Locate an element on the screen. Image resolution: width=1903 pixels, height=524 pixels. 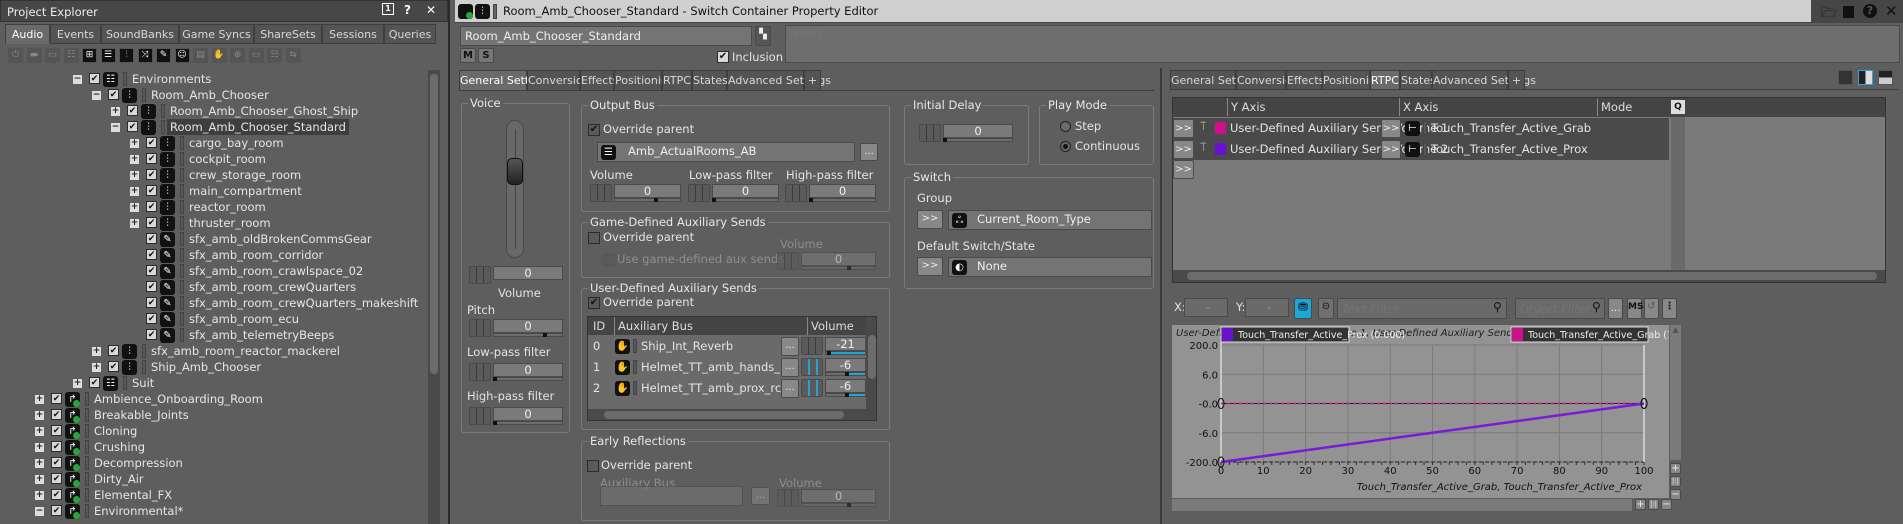
rtpc-add-pick-button: >> is located at coordinates (1183, 169).